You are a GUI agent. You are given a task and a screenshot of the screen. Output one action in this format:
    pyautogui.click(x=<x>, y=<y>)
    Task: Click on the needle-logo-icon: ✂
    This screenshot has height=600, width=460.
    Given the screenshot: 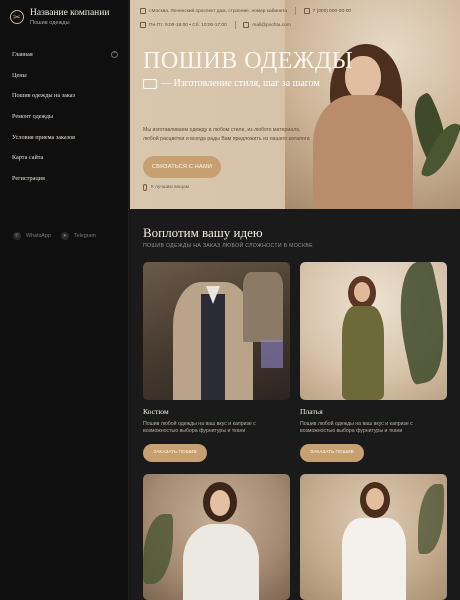 What is the action you would take?
    pyautogui.click(x=17, y=17)
    